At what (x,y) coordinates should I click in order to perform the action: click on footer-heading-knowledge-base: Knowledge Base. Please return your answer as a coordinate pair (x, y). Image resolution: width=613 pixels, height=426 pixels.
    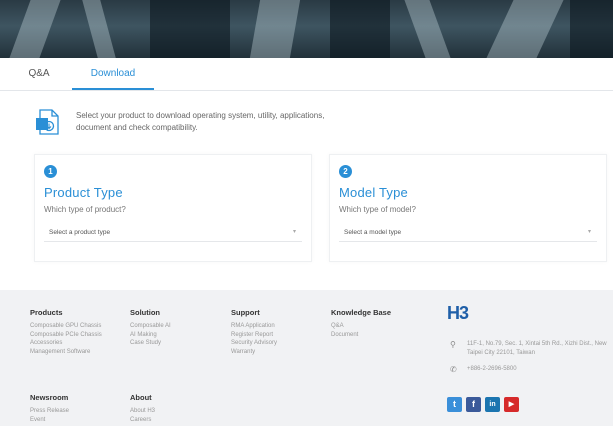
    Looking at the image, I should click on (361, 312).